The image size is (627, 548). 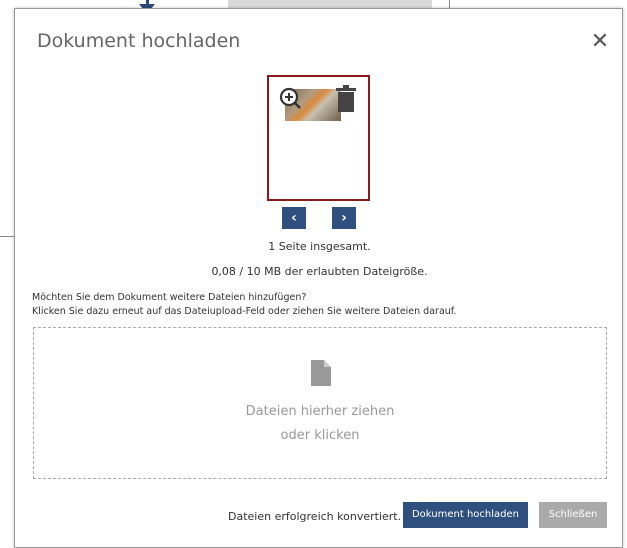 What do you see at coordinates (344, 218) in the screenshot?
I see `next-page-button: ›` at bounding box center [344, 218].